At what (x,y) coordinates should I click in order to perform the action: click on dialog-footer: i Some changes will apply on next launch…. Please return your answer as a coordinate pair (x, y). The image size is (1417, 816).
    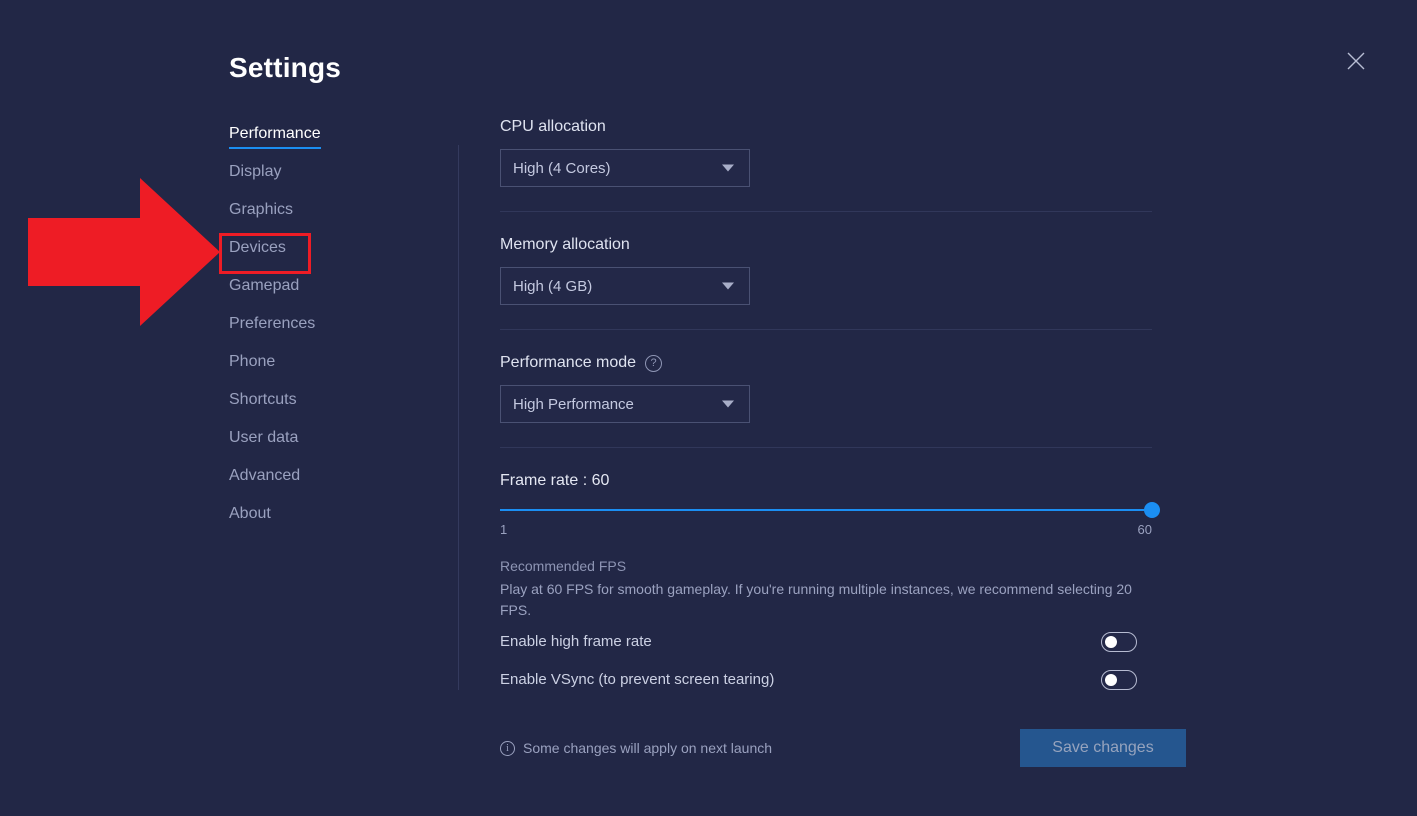
    Looking at the image, I should click on (843, 748).